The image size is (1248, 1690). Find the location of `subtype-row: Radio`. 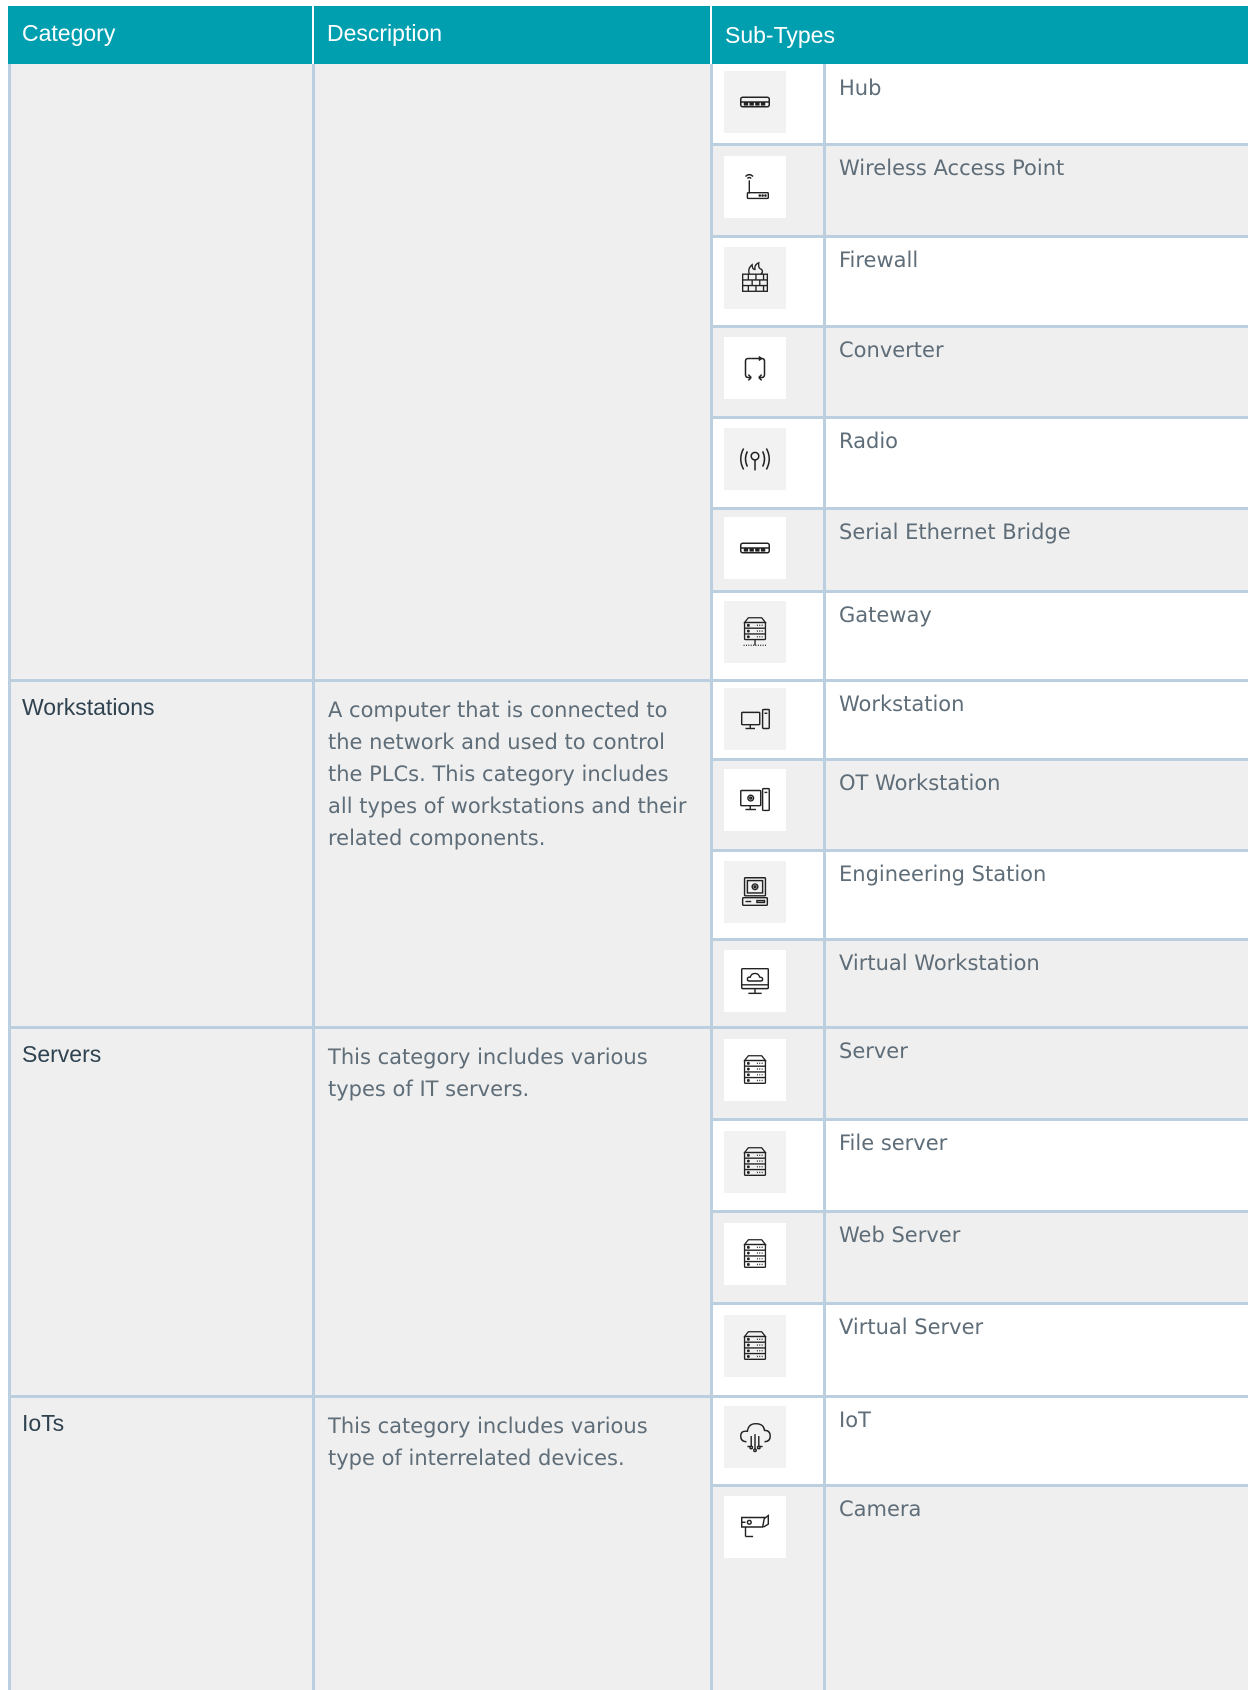

subtype-row: Radio is located at coordinates (979, 462).